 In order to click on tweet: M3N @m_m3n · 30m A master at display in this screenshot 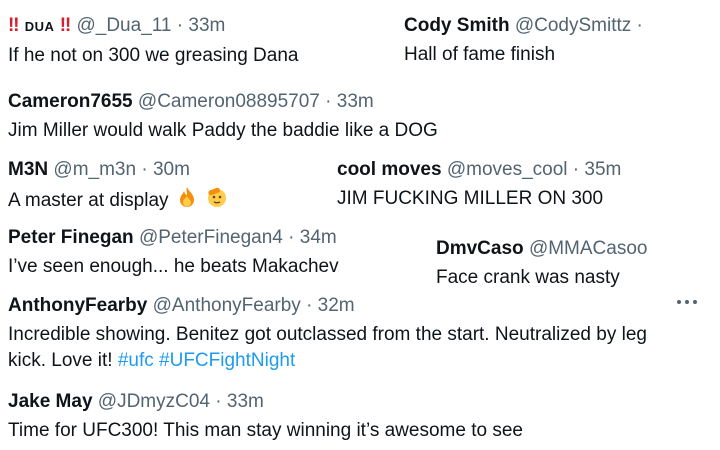, I will do `click(118, 187)`.